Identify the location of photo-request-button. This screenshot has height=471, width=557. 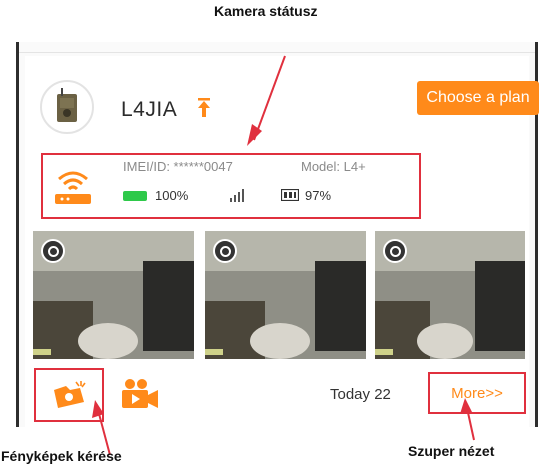
(69, 395).